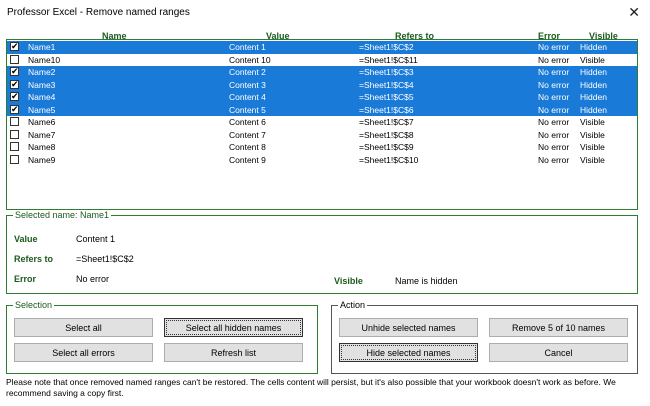  What do you see at coordinates (558, 327) in the screenshot?
I see `remove-names-button: Remove 5 of 10 names` at bounding box center [558, 327].